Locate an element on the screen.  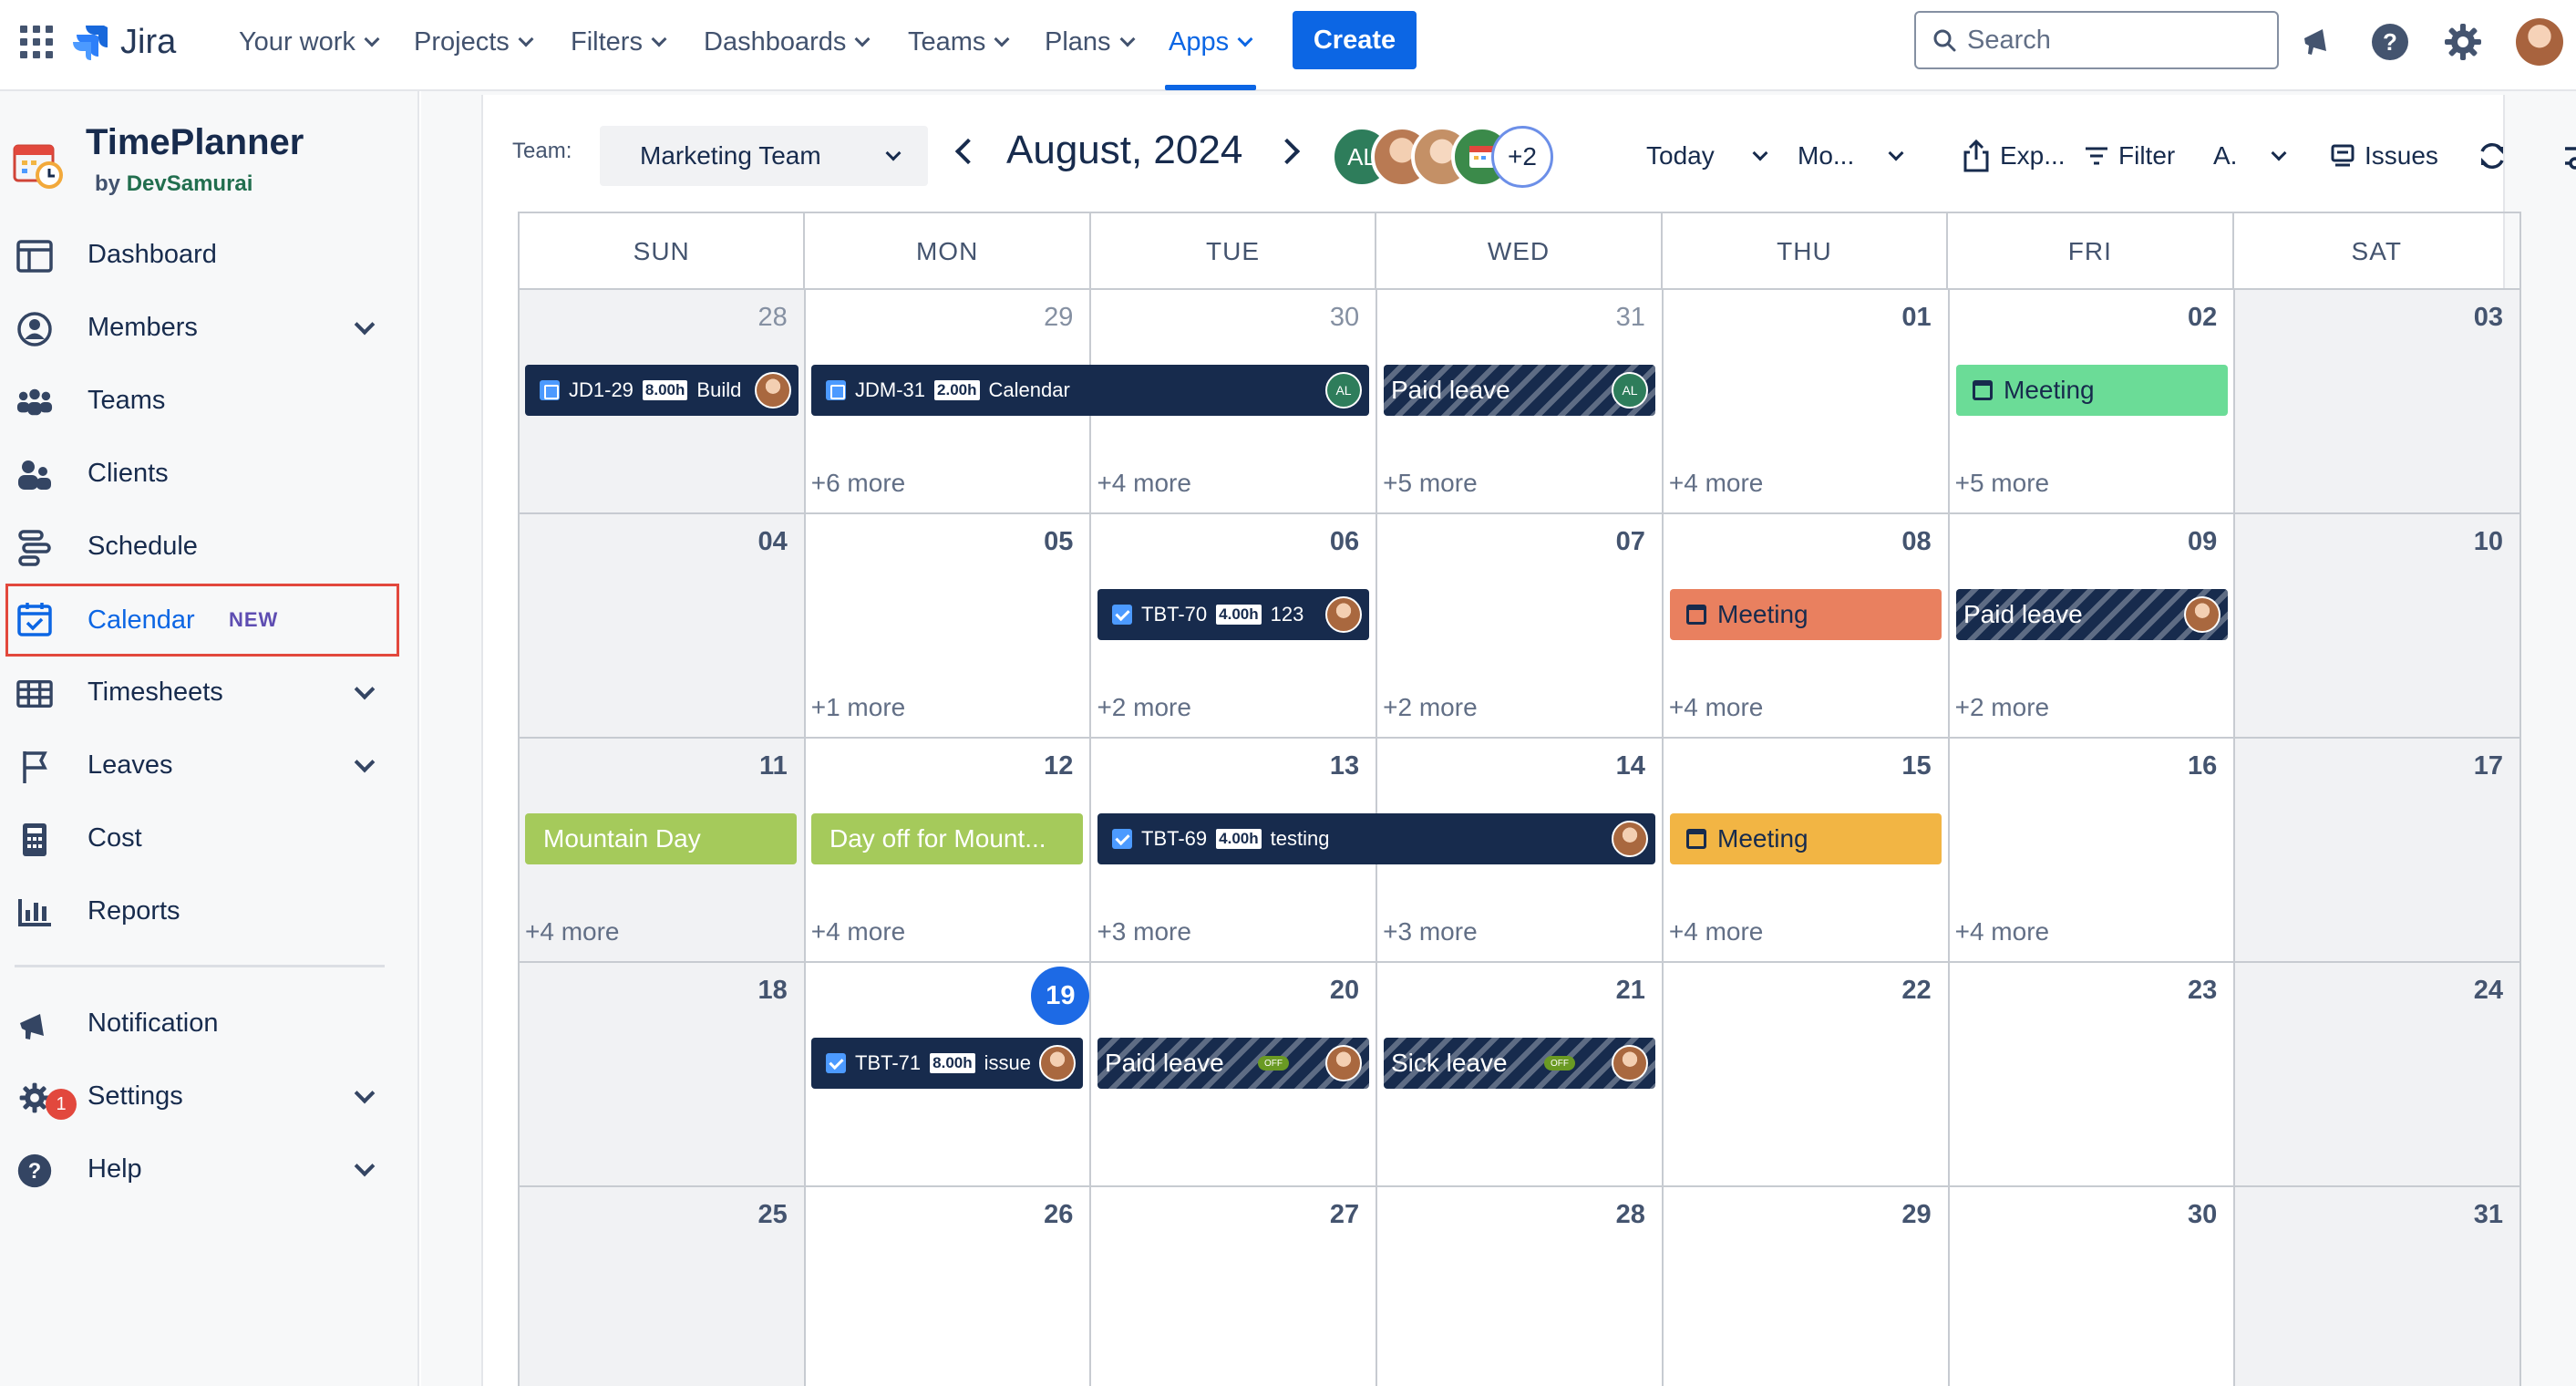
leave-event: Paid leave is located at coordinates (2092, 614).